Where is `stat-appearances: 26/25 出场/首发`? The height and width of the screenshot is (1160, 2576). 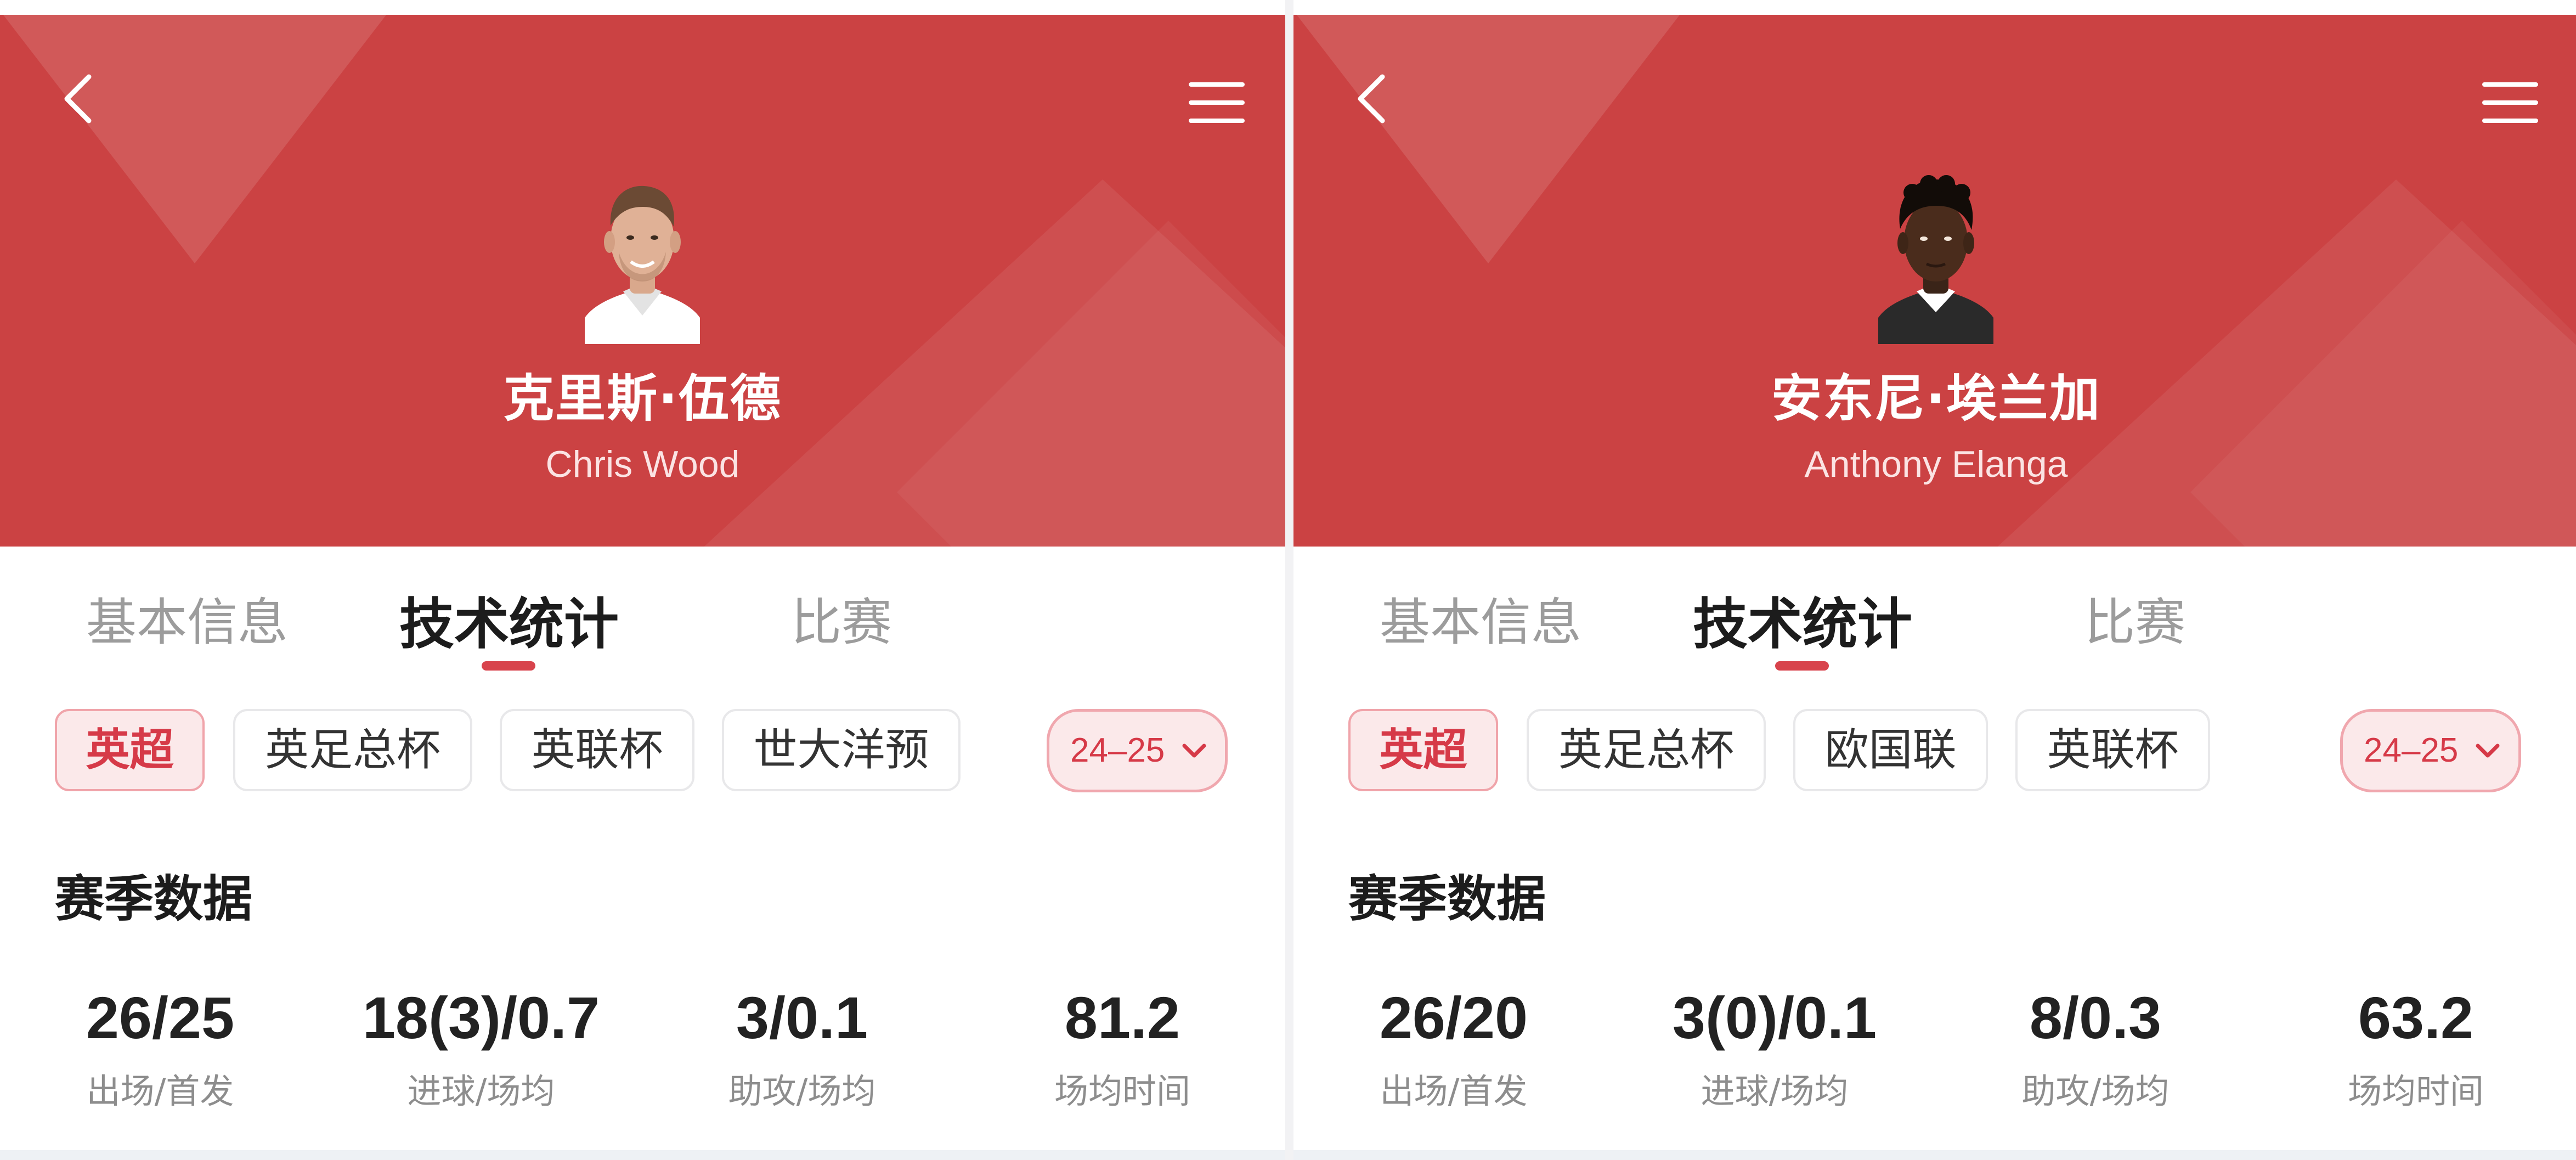 stat-appearances: 26/25 出场/首发 is located at coordinates (160, 1047).